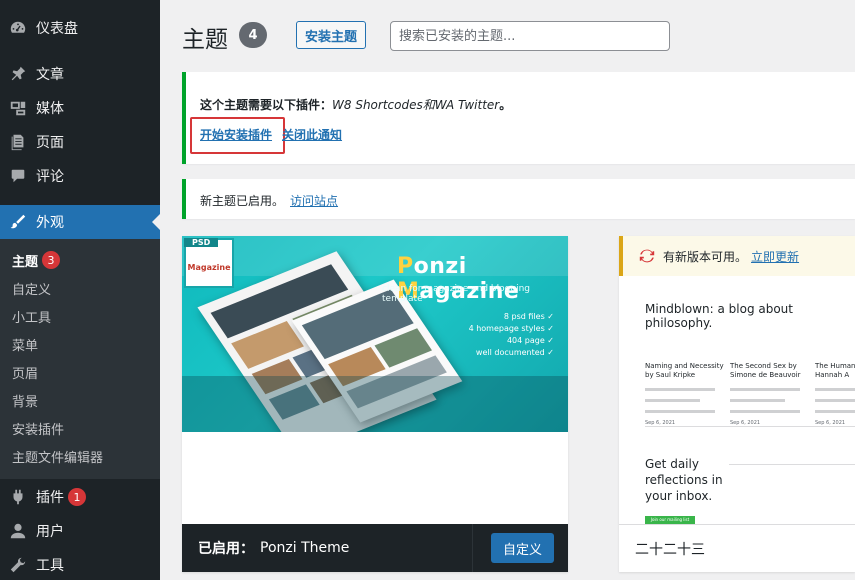  What do you see at coordinates (775, 256) in the screenshot?
I see `update-now-link: 立即更新` at bounding box center [775, 256].